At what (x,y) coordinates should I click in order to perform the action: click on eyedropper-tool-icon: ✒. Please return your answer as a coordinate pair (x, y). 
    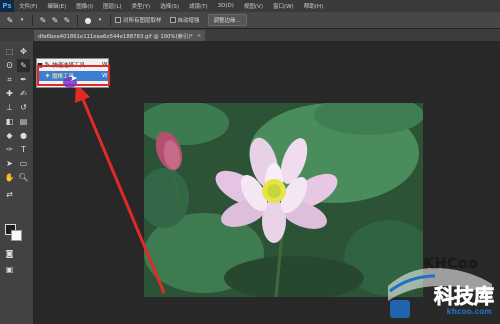
    Looking at the image, I should click on (23, 79).